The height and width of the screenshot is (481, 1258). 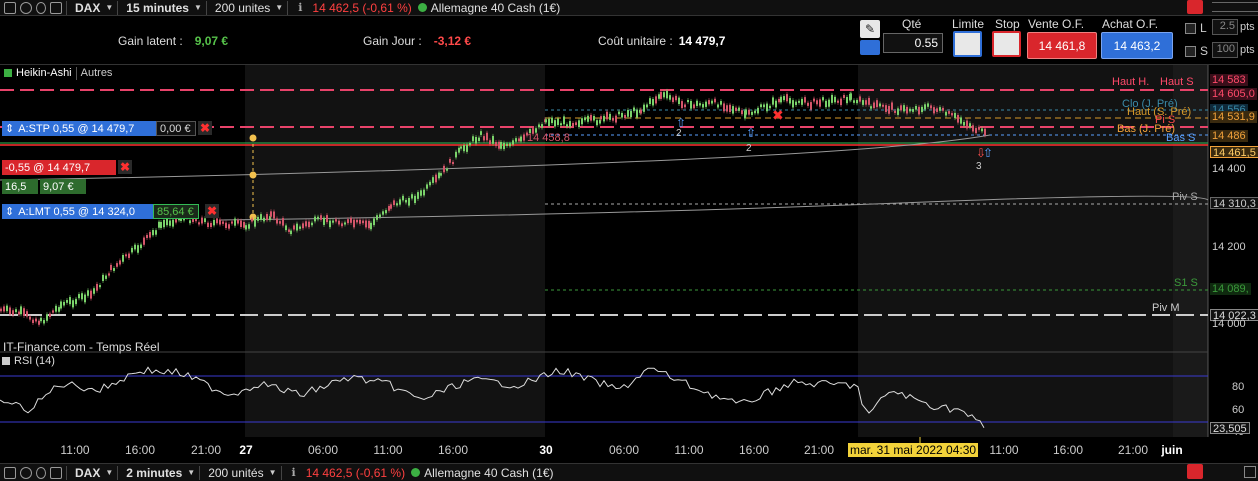 I want to click on gain-jour-value: -3,12 €, so click(x=452, y=41).